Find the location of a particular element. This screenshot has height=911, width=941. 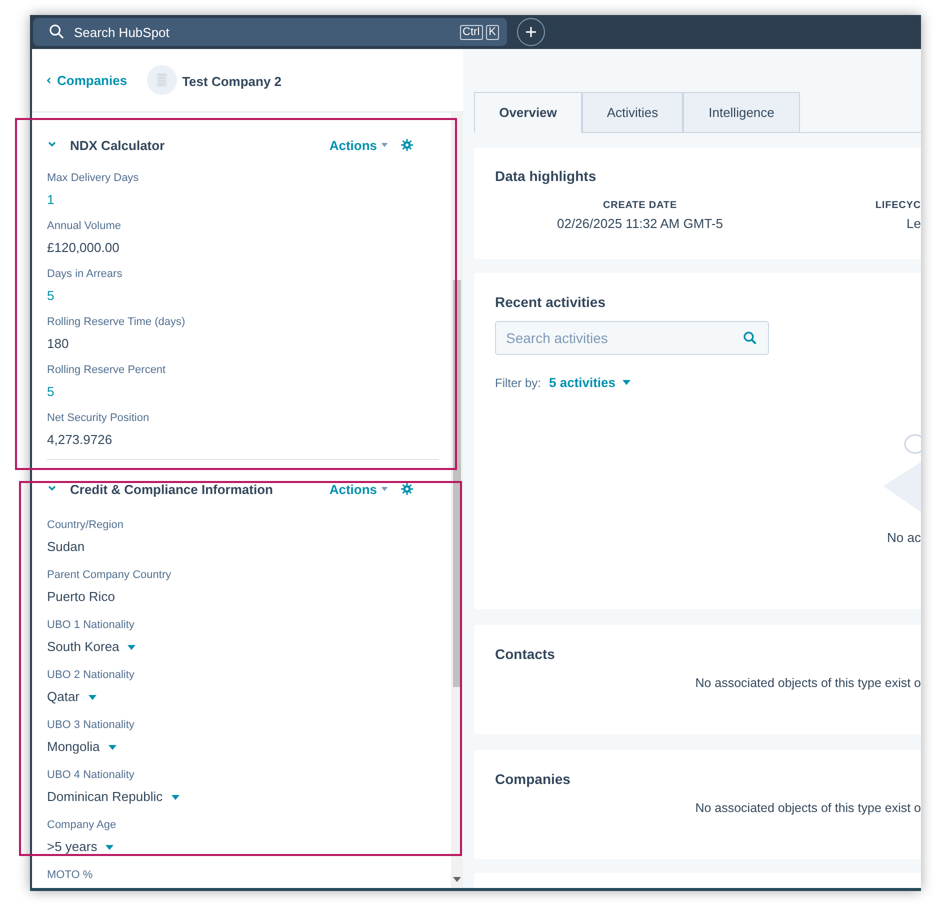

field-label: Company Age is located at coordinates (82, 825).